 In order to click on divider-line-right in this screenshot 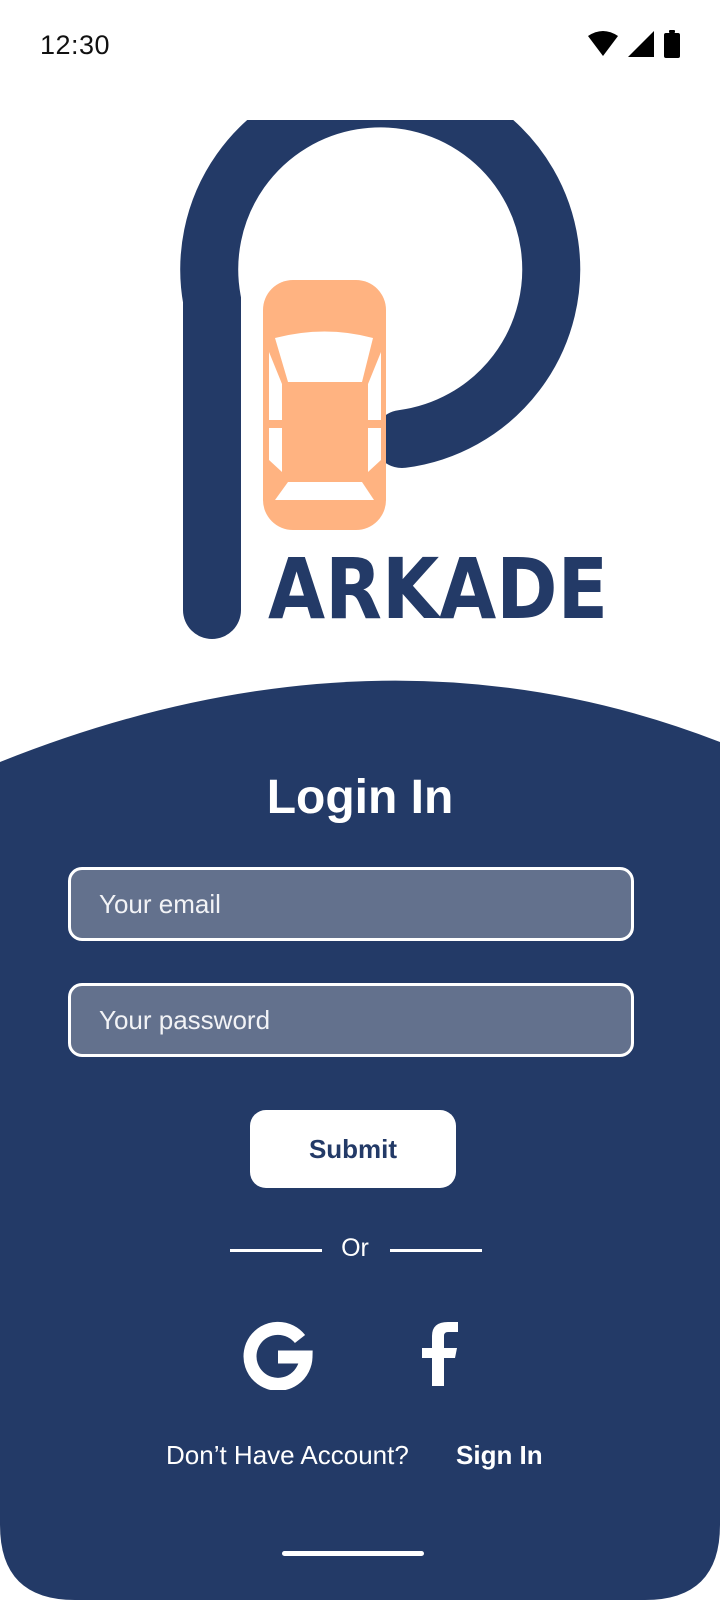, I will do `click(436, 1250)`.